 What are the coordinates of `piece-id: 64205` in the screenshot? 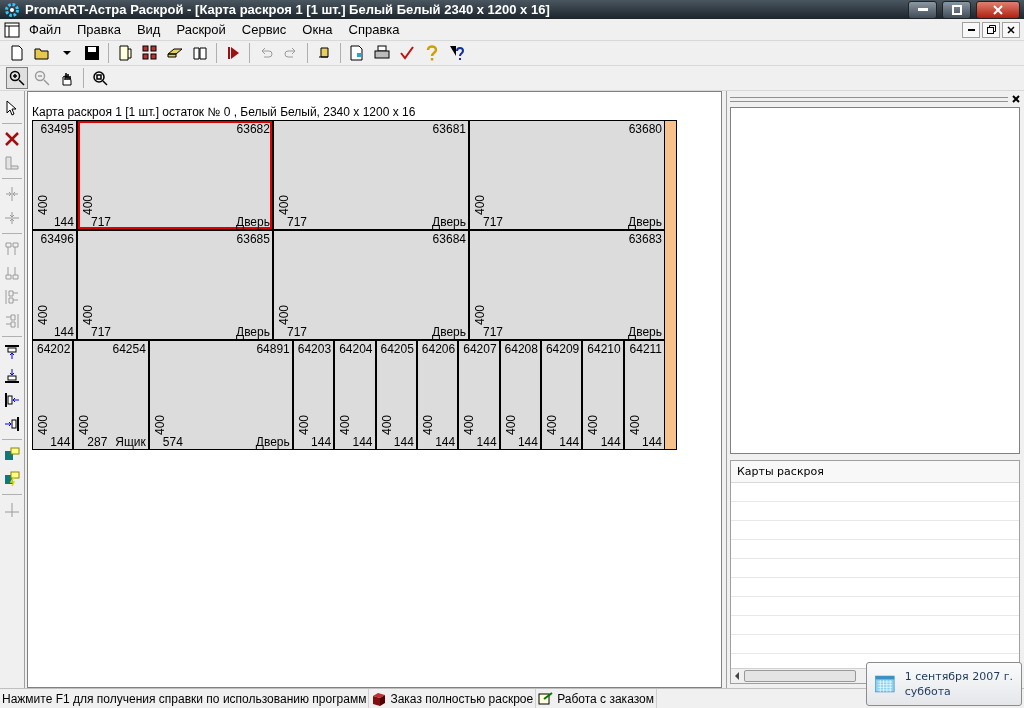 It's located at (397, 349).